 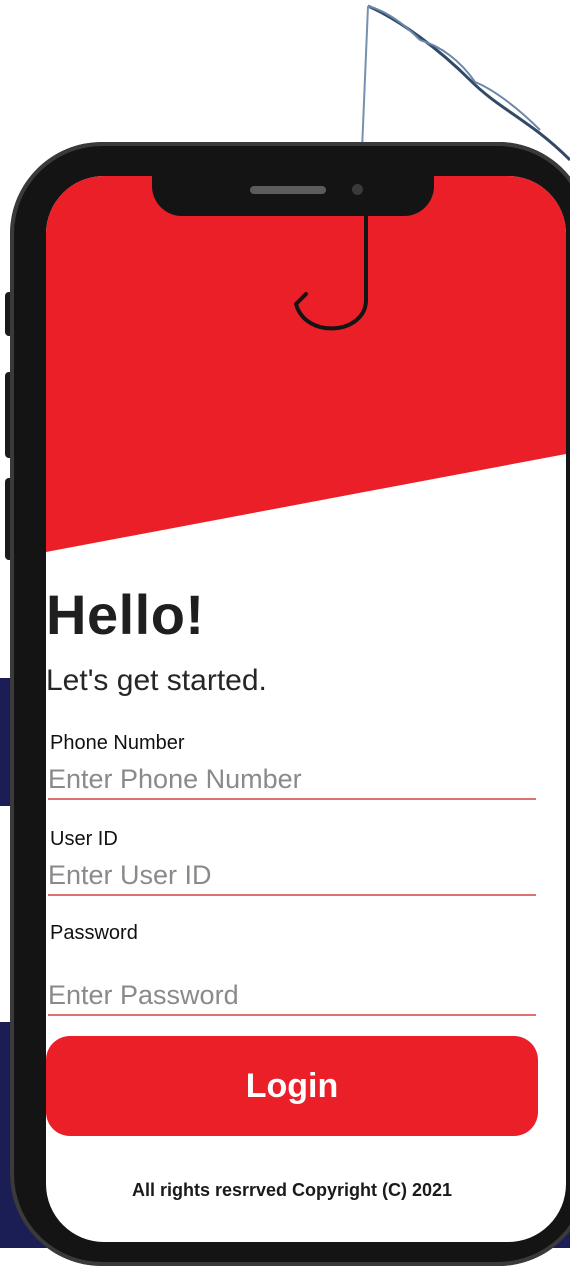 I want to click on greeting-title: Hello!, so click(x=125, y=614).